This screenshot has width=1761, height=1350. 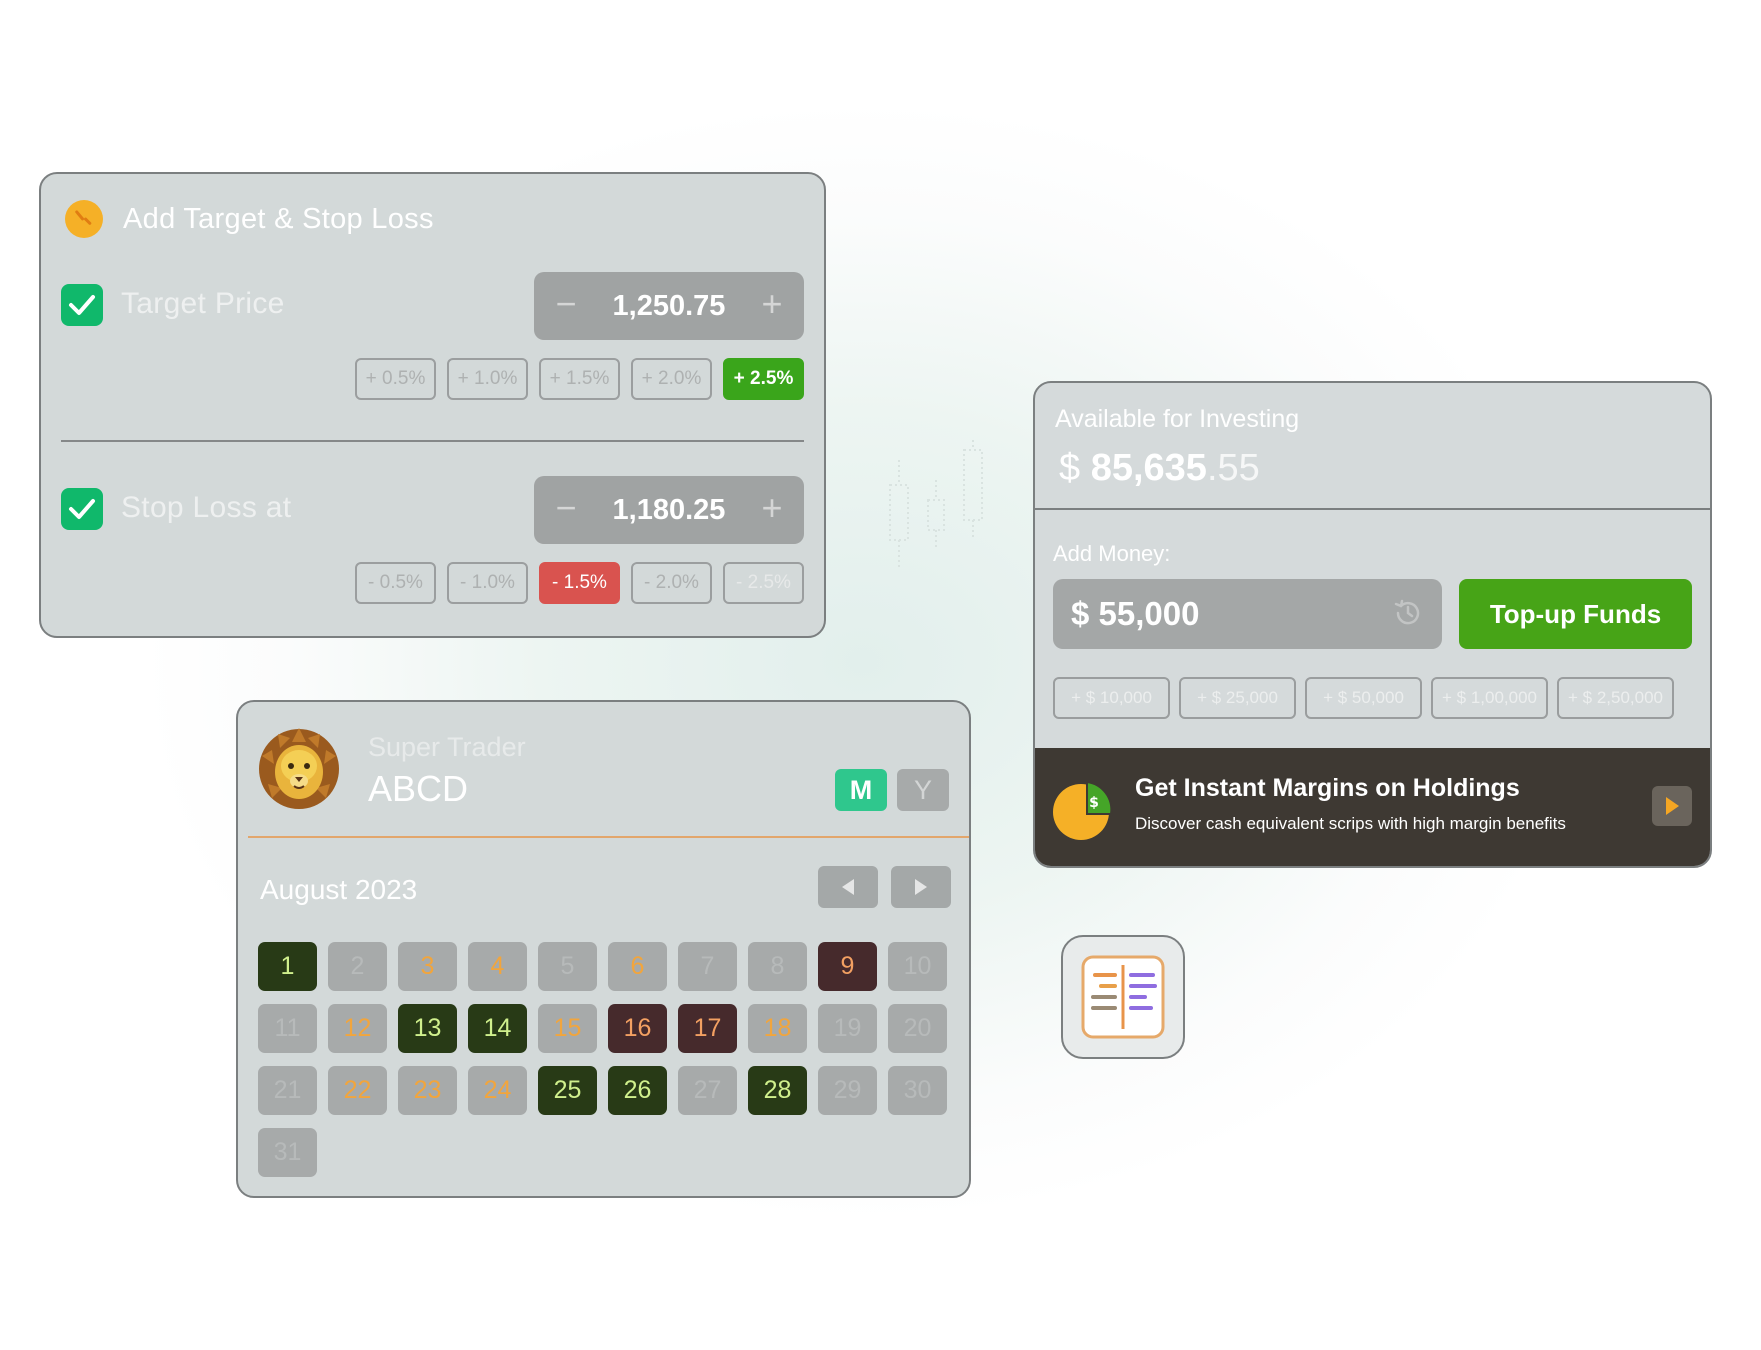 I want to click on clock-icon, so click(x=84, y=219).